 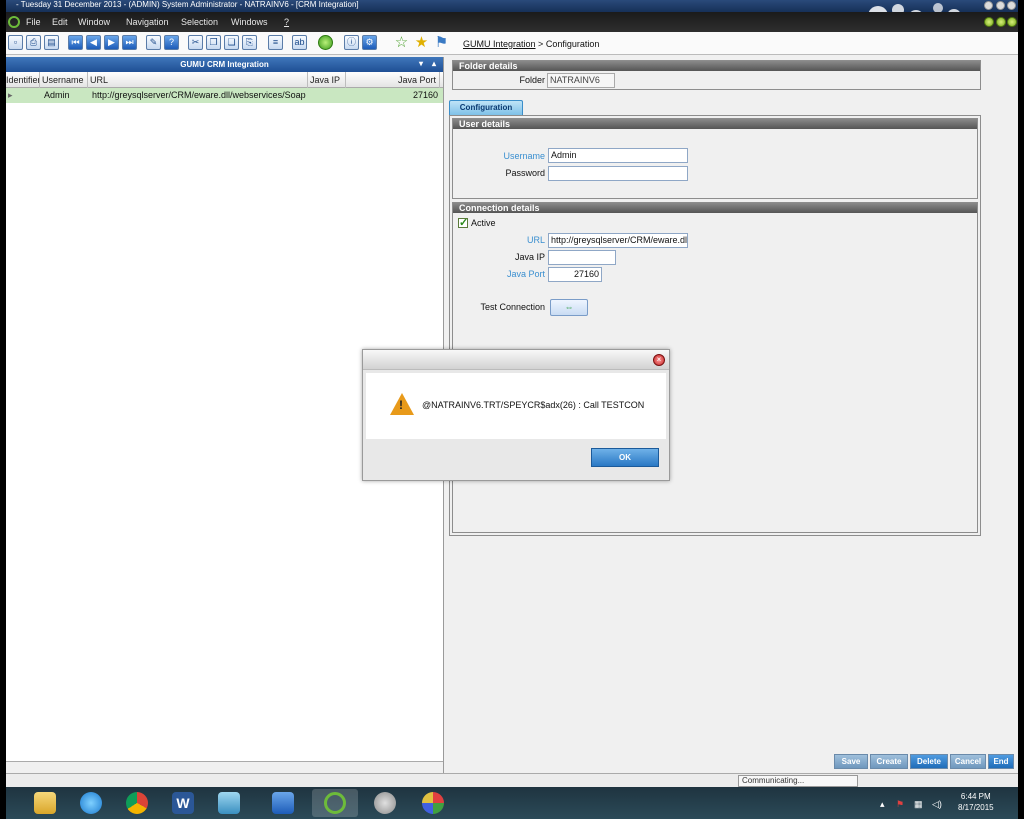 I want to click on folder-details-section: Folder details Folder NATRAINV6, so click(x=716, y=75).